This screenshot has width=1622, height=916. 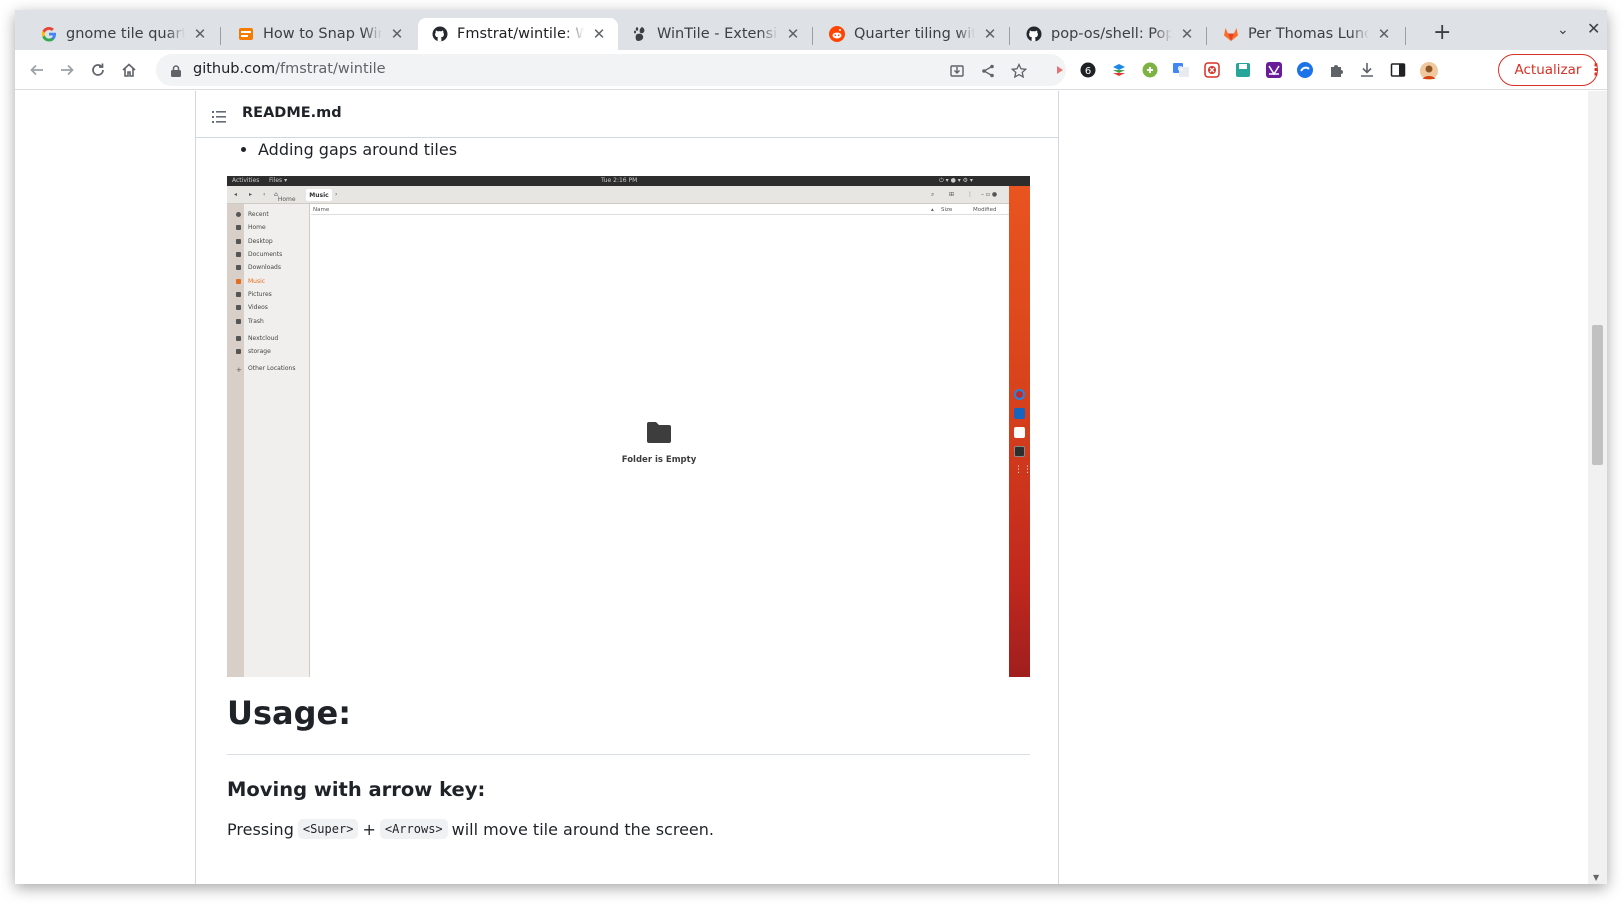 What do you see at coordinates (1593, 28) in the screenshot?
I see `window-close-icon: ✕` at bounding box center [1593, 28].